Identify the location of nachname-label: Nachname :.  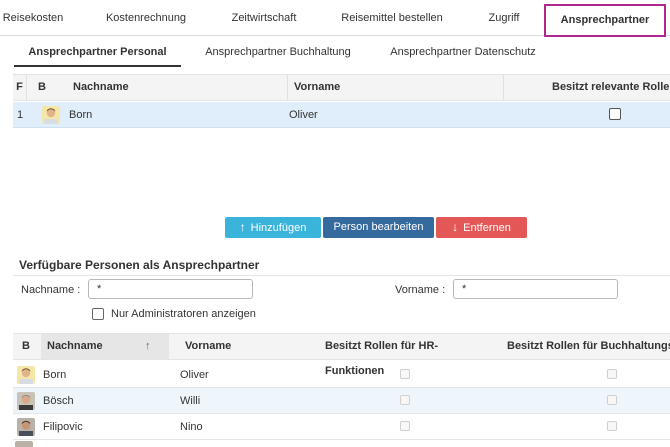
(51, 290).